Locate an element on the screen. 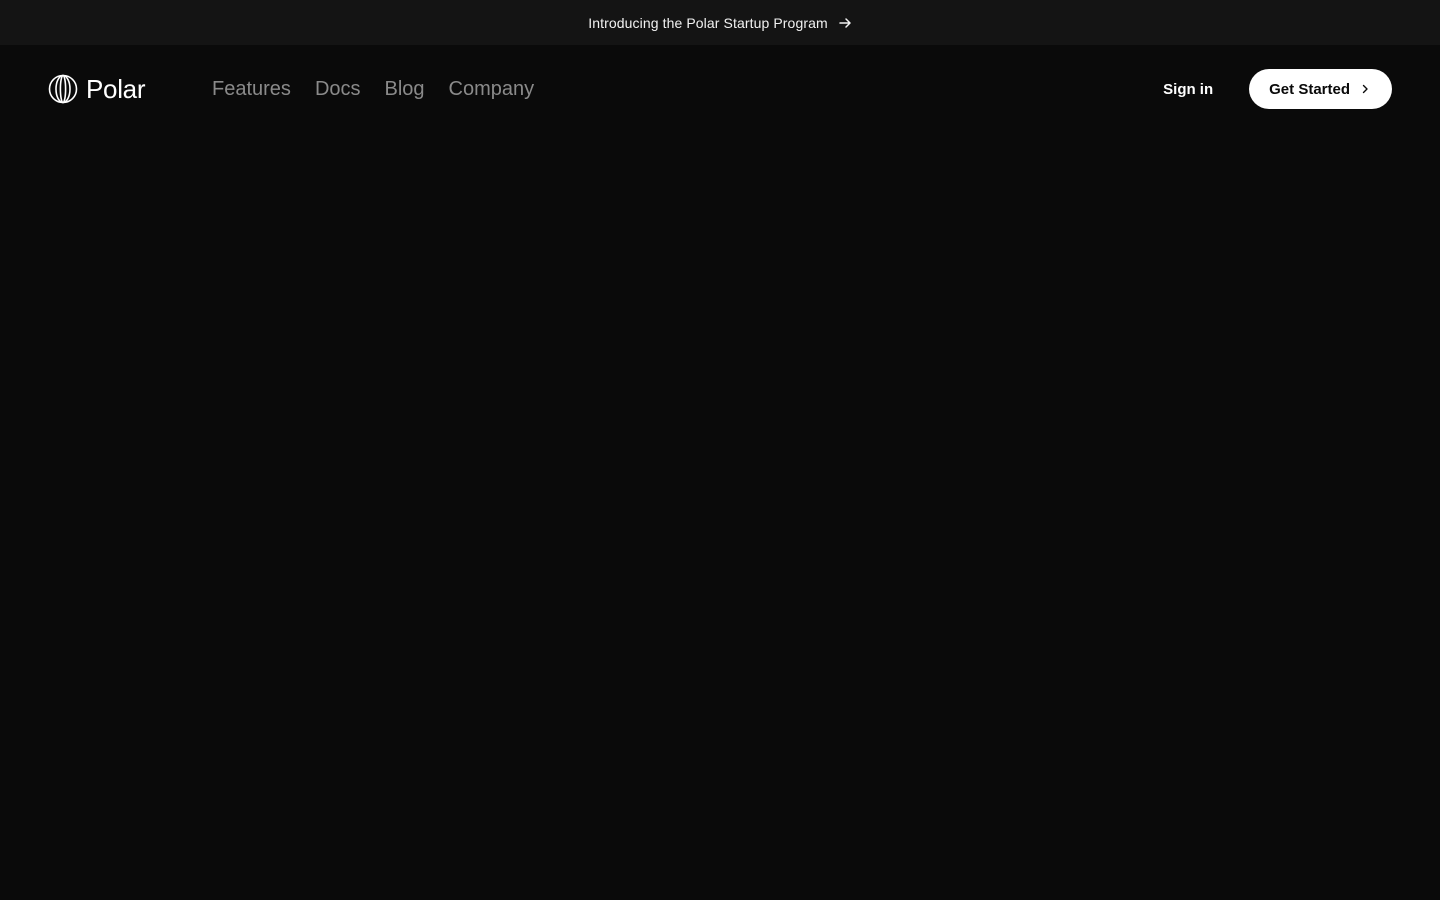  main-nav: Features Docs Blog Company is located at coordinates (373, 89).